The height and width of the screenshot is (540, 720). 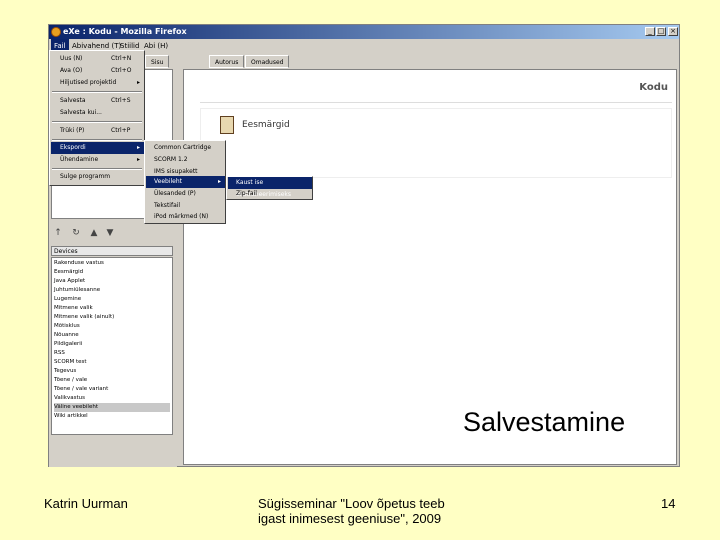 What do you see at coordinates (653, 87) in the screenshot?
I see `page-title: Kodu` at bounding box center [653, 87].